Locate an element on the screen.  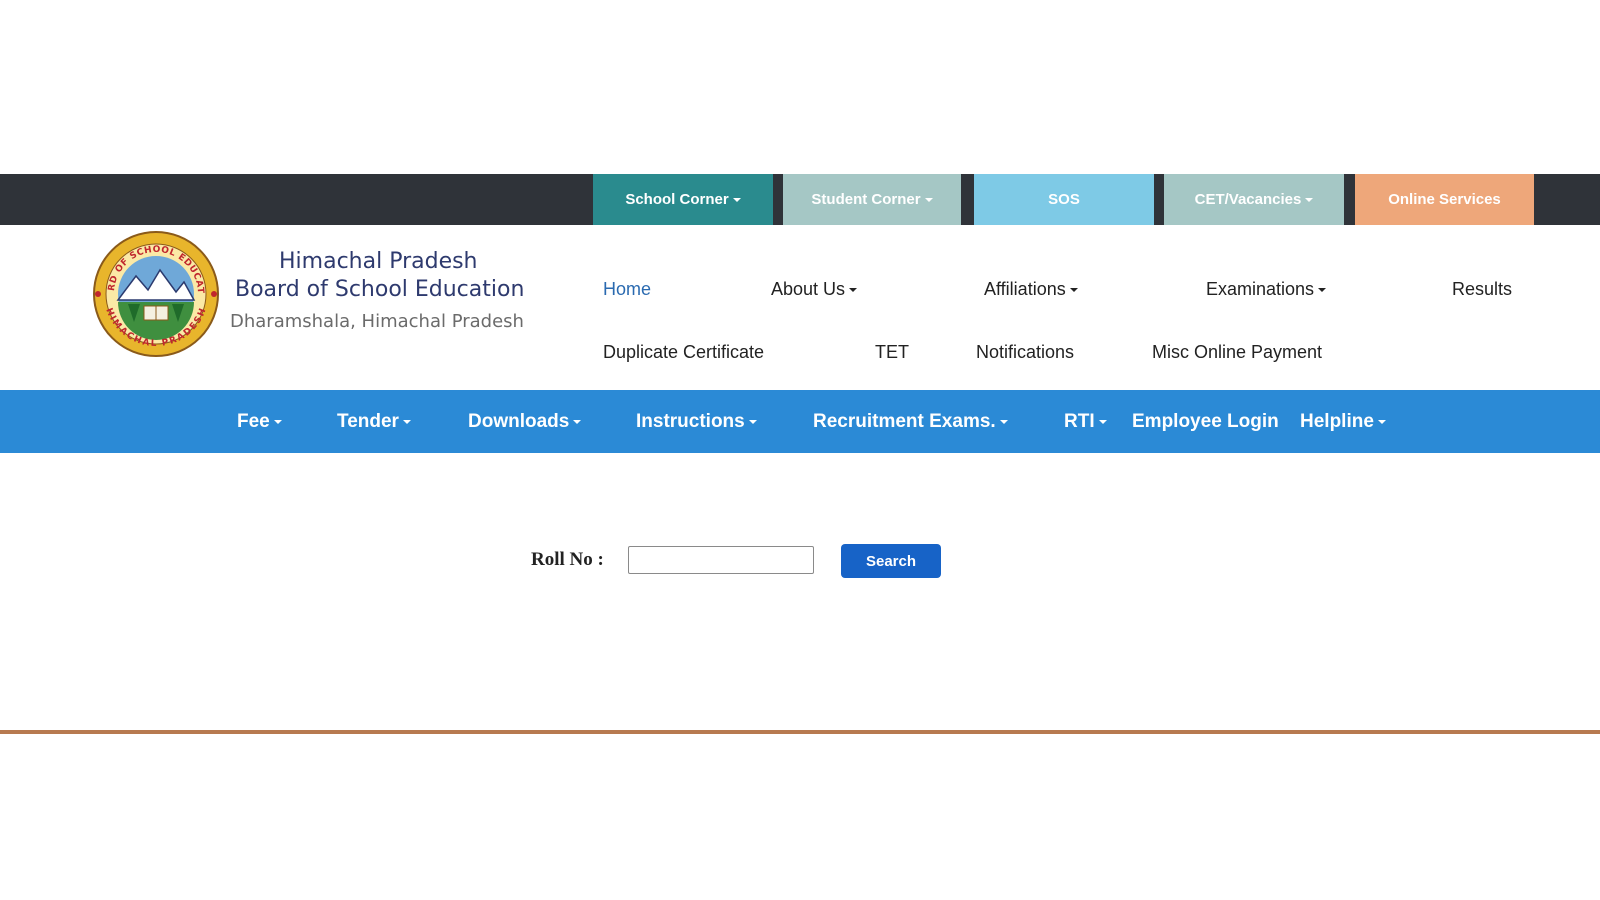
cet-vacancies-label: CET/Vacancies is located at coordinates (1248, 199).